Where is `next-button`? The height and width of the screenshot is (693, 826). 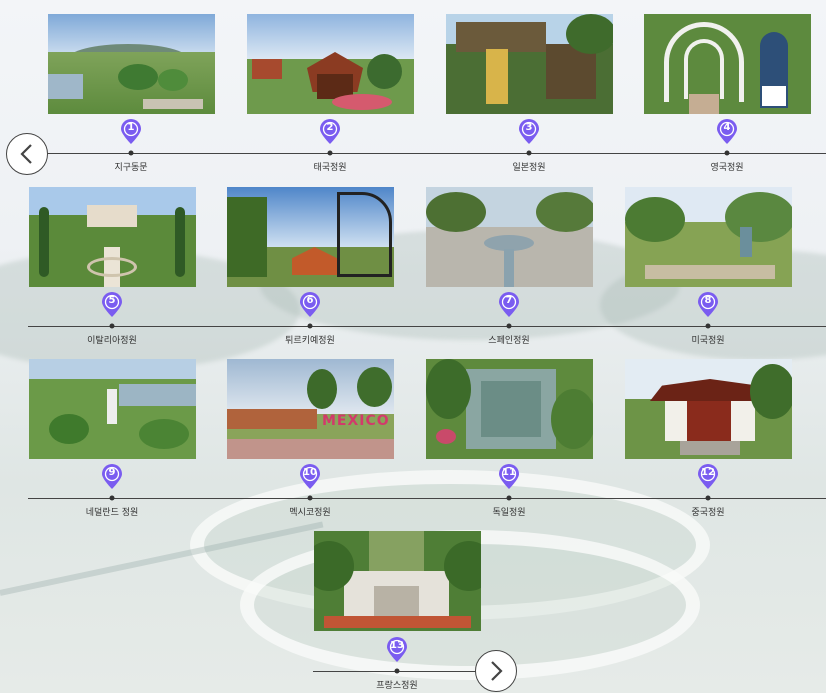
next-button is located at coordinates (496, 671).